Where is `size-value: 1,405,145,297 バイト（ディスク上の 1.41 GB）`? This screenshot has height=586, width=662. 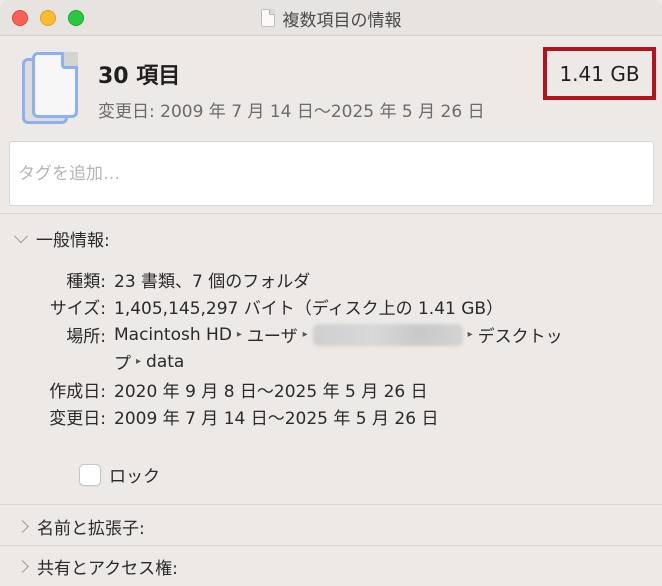 size-value: 1,405,145,297 バイト（ディスク上の 1.41 GB） is located at coordinates (309, 309).